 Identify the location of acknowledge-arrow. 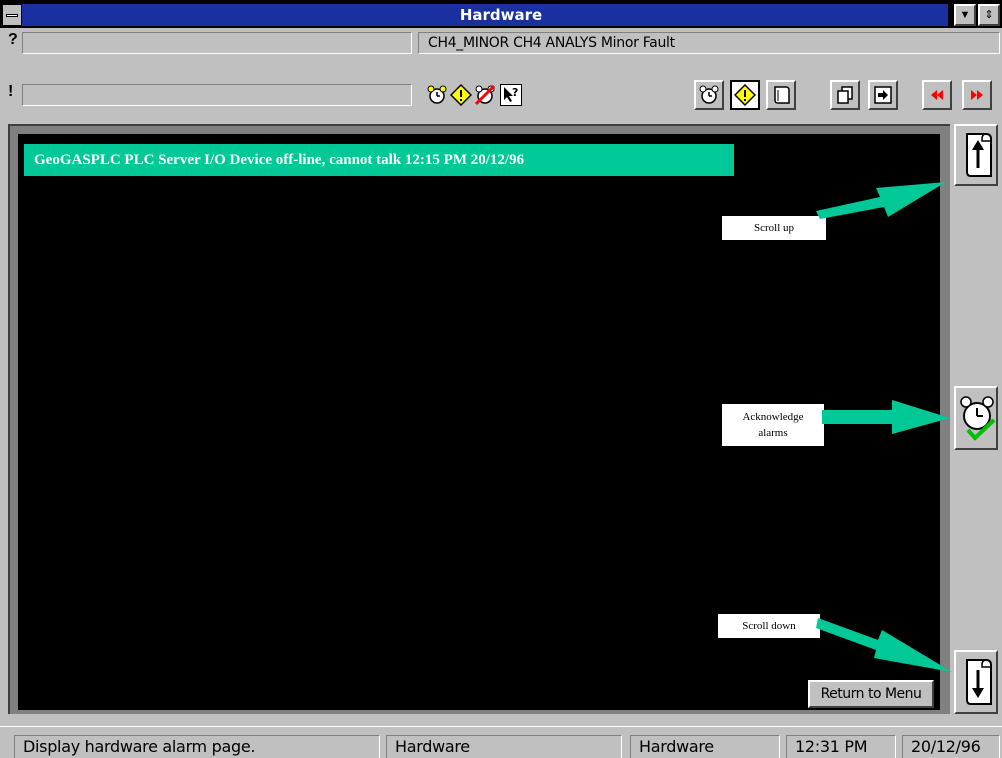
(886, 417).